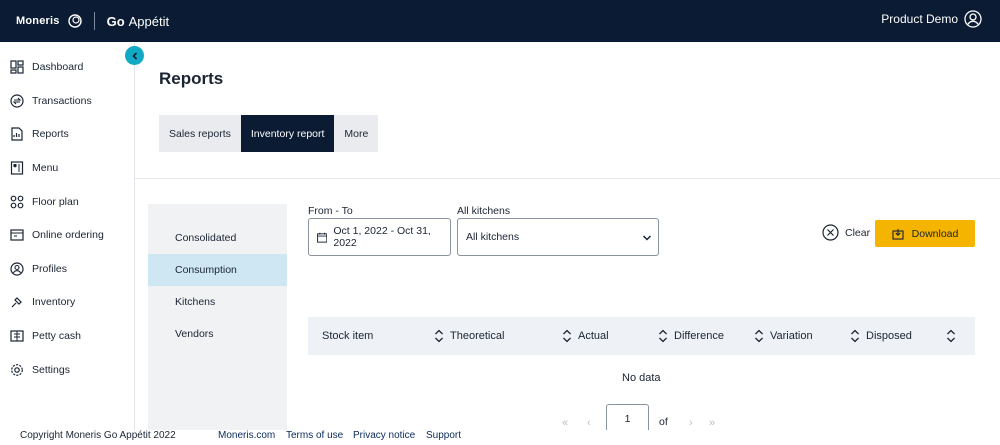 The image size is (1000, 445). What do you see at coordinates (17, 269) in the screenshot?
I see `profiles-icon` at bounding box center [17, 269].